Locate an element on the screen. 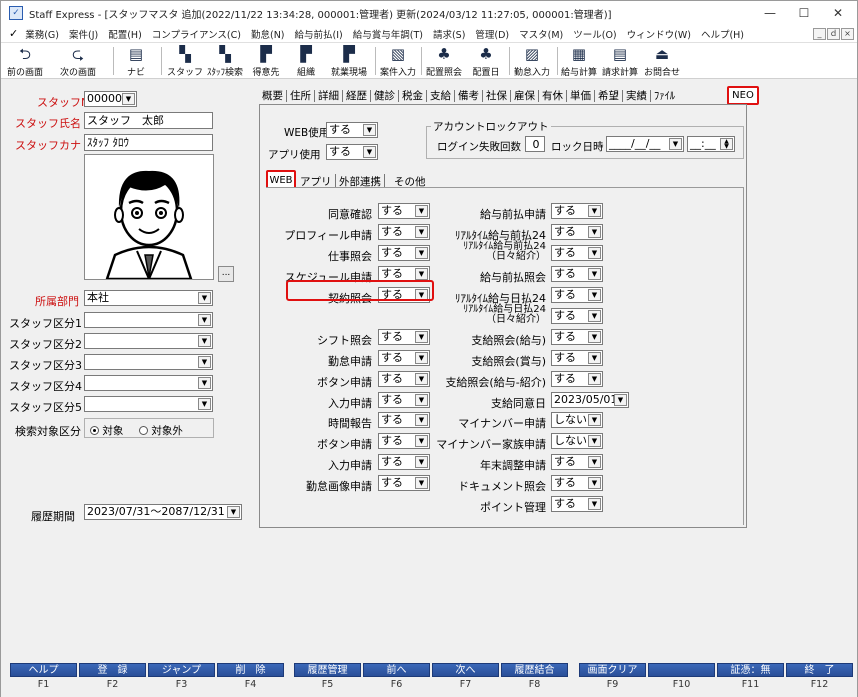  f5-history-button: 履歴管理 is located at coordinates (327, 670).